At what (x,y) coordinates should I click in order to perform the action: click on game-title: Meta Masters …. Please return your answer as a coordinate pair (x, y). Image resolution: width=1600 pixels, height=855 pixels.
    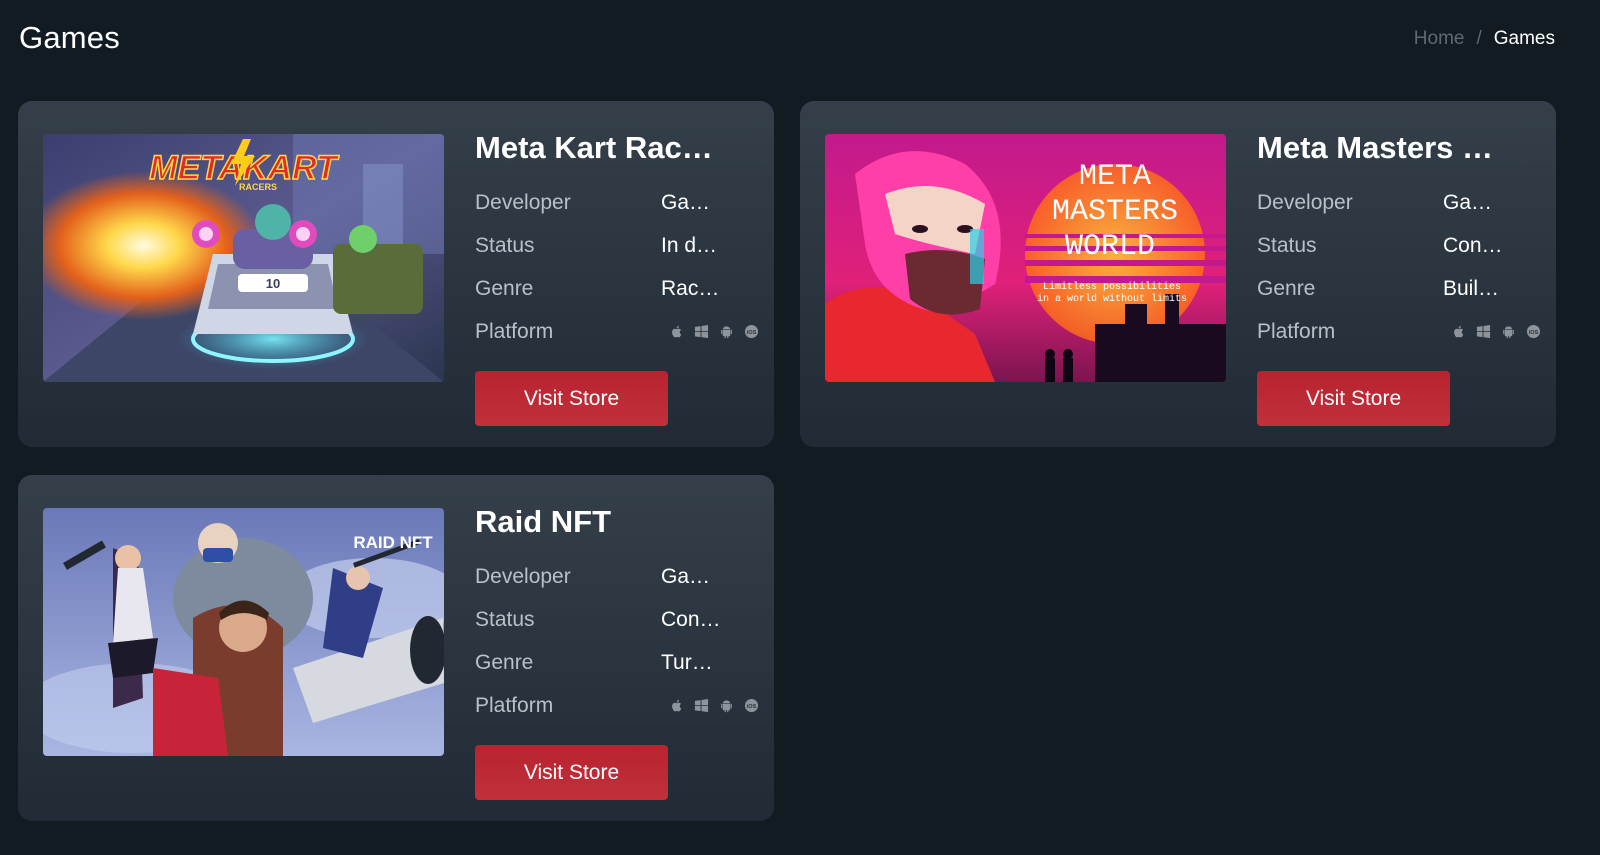
    Looking at the image, I should click on (1384, 148).